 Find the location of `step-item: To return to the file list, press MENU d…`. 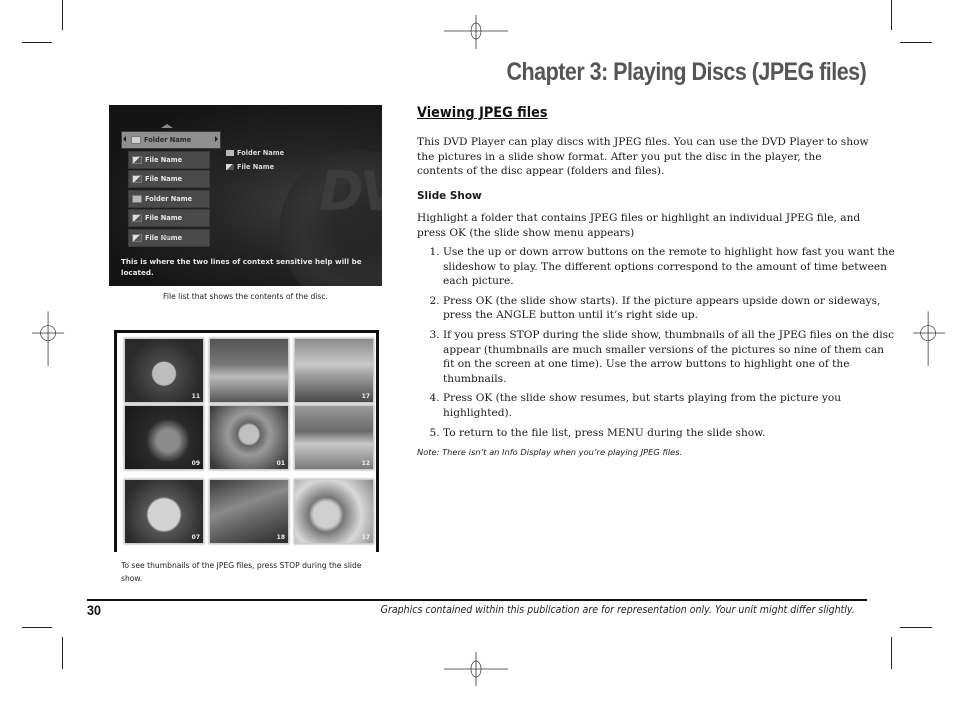

step-item: To return to the file list, press MENU d… is located at coordinates (669, 433).